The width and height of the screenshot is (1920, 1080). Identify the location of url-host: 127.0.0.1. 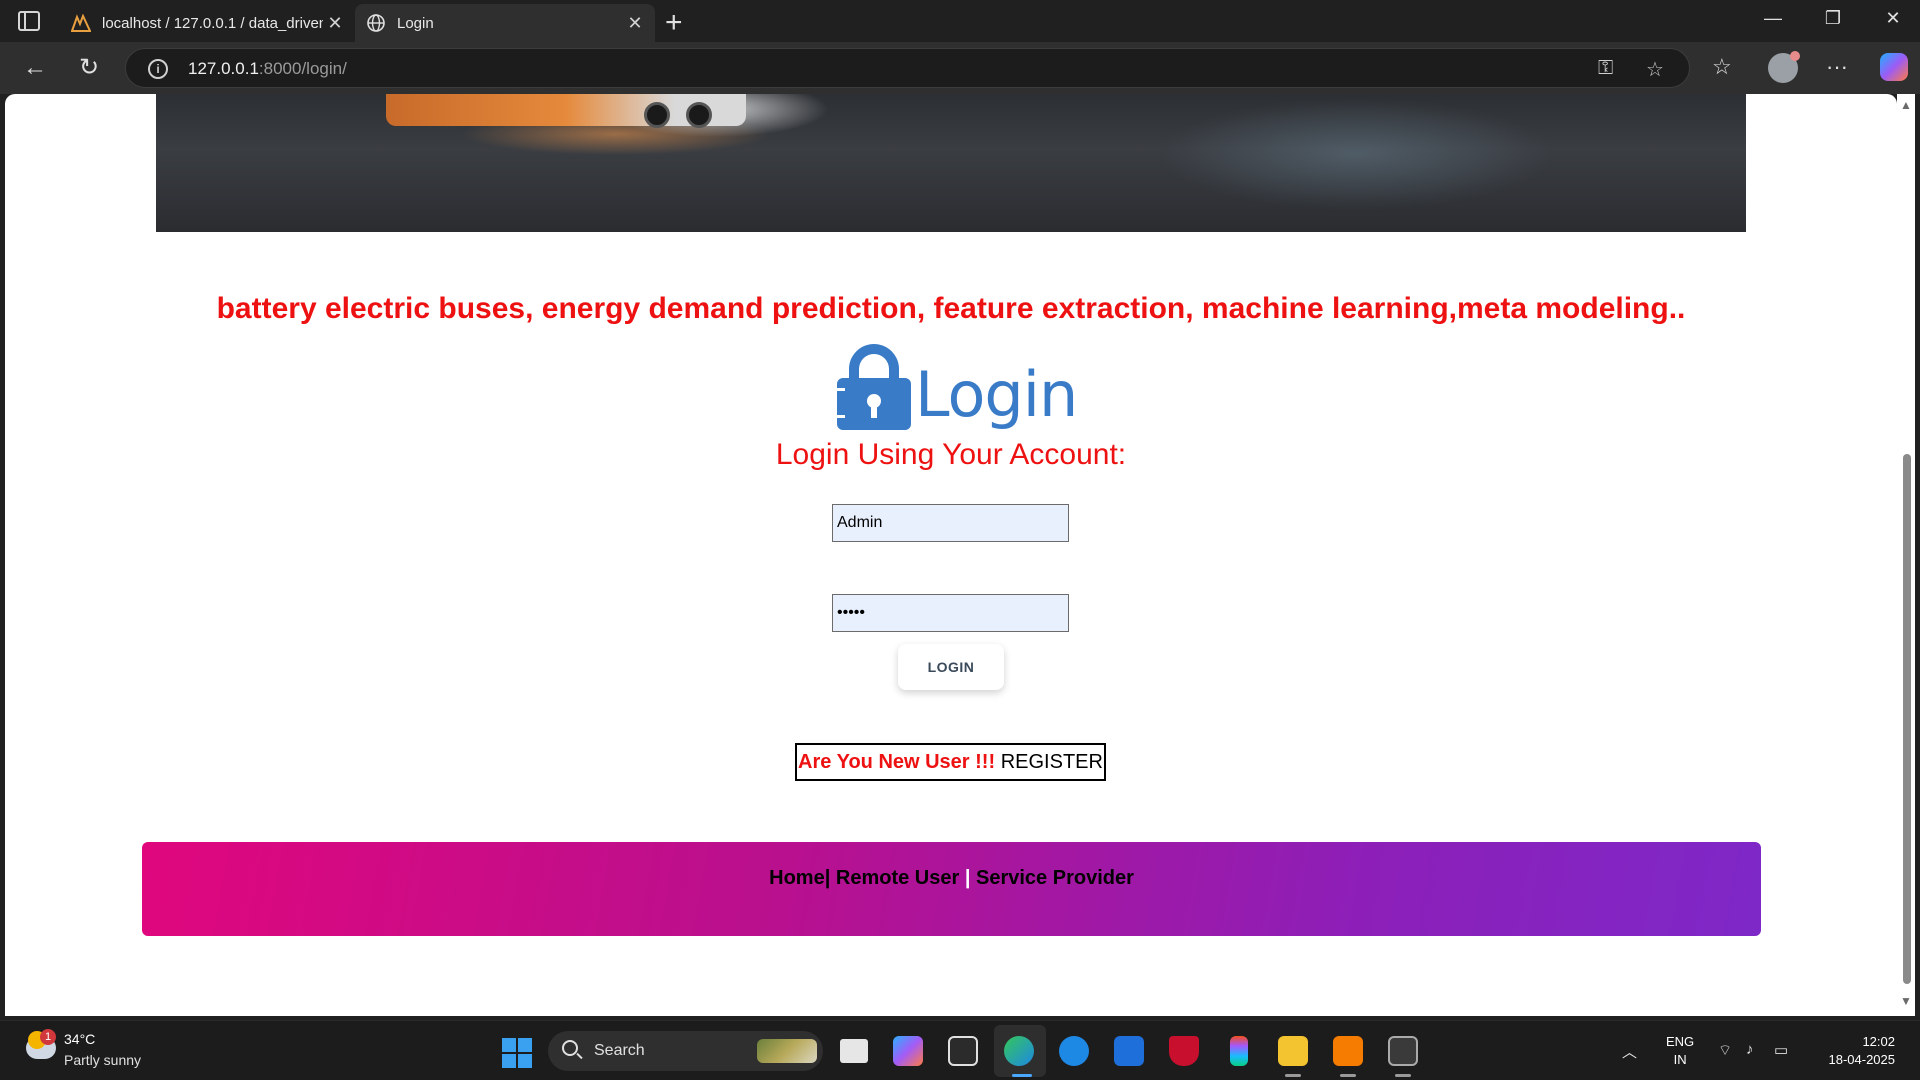
(223, 68).